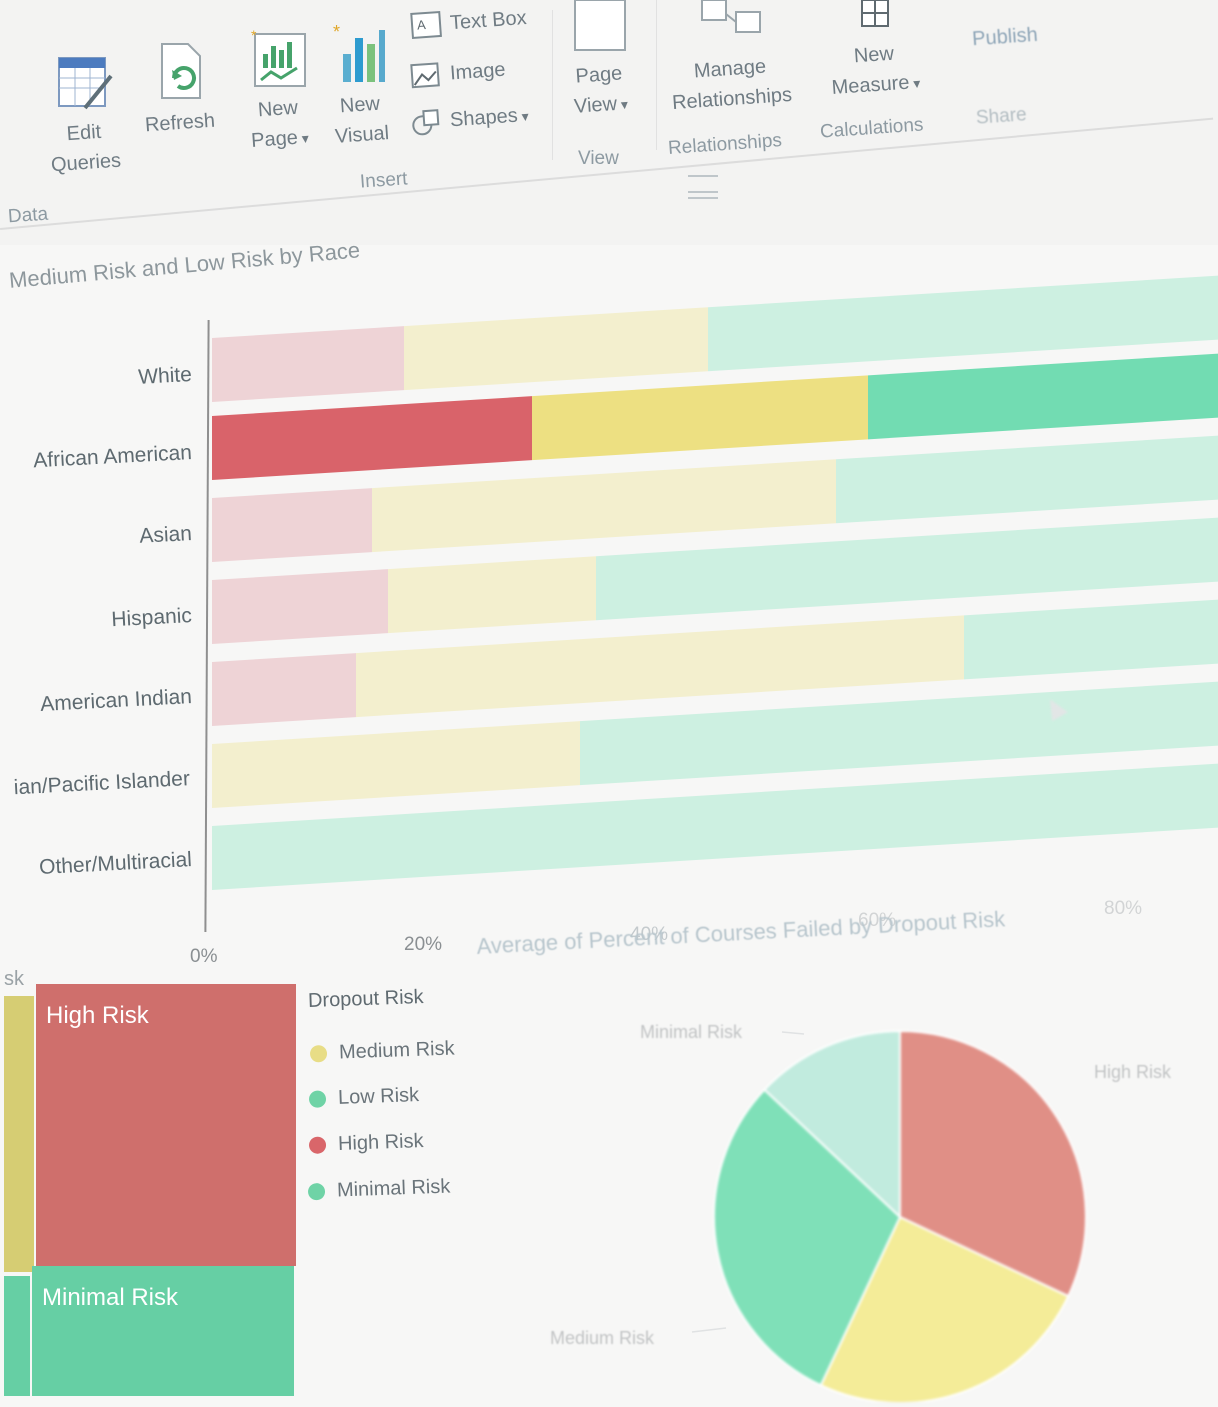 This screenshot has width=1218, height=1407. I want to click on treemap-label-minimal-risk: Minimal Risk, so click(110, 1297).